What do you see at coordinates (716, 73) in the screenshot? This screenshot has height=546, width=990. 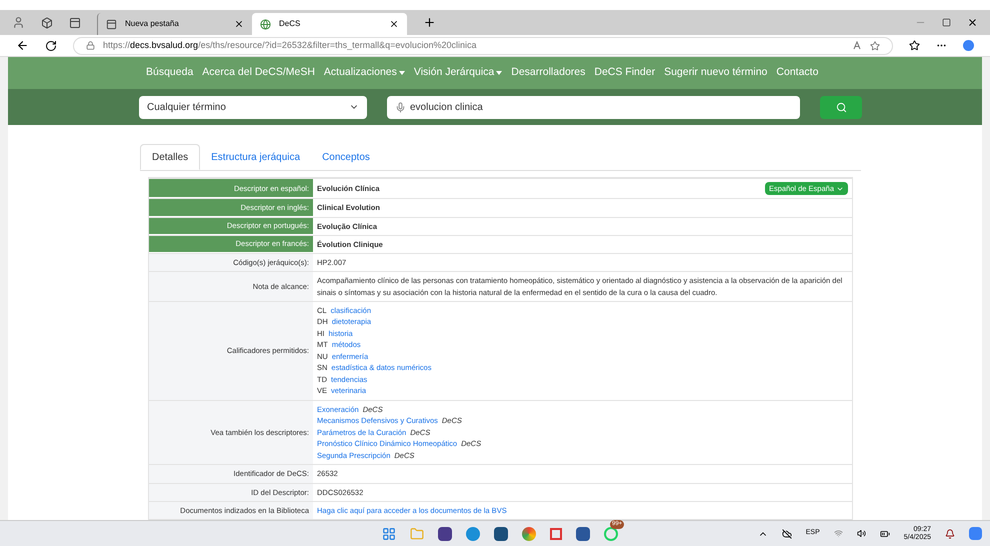 I see `nav-link: Sugerir nuevo término` at bounding box center [716, 73].